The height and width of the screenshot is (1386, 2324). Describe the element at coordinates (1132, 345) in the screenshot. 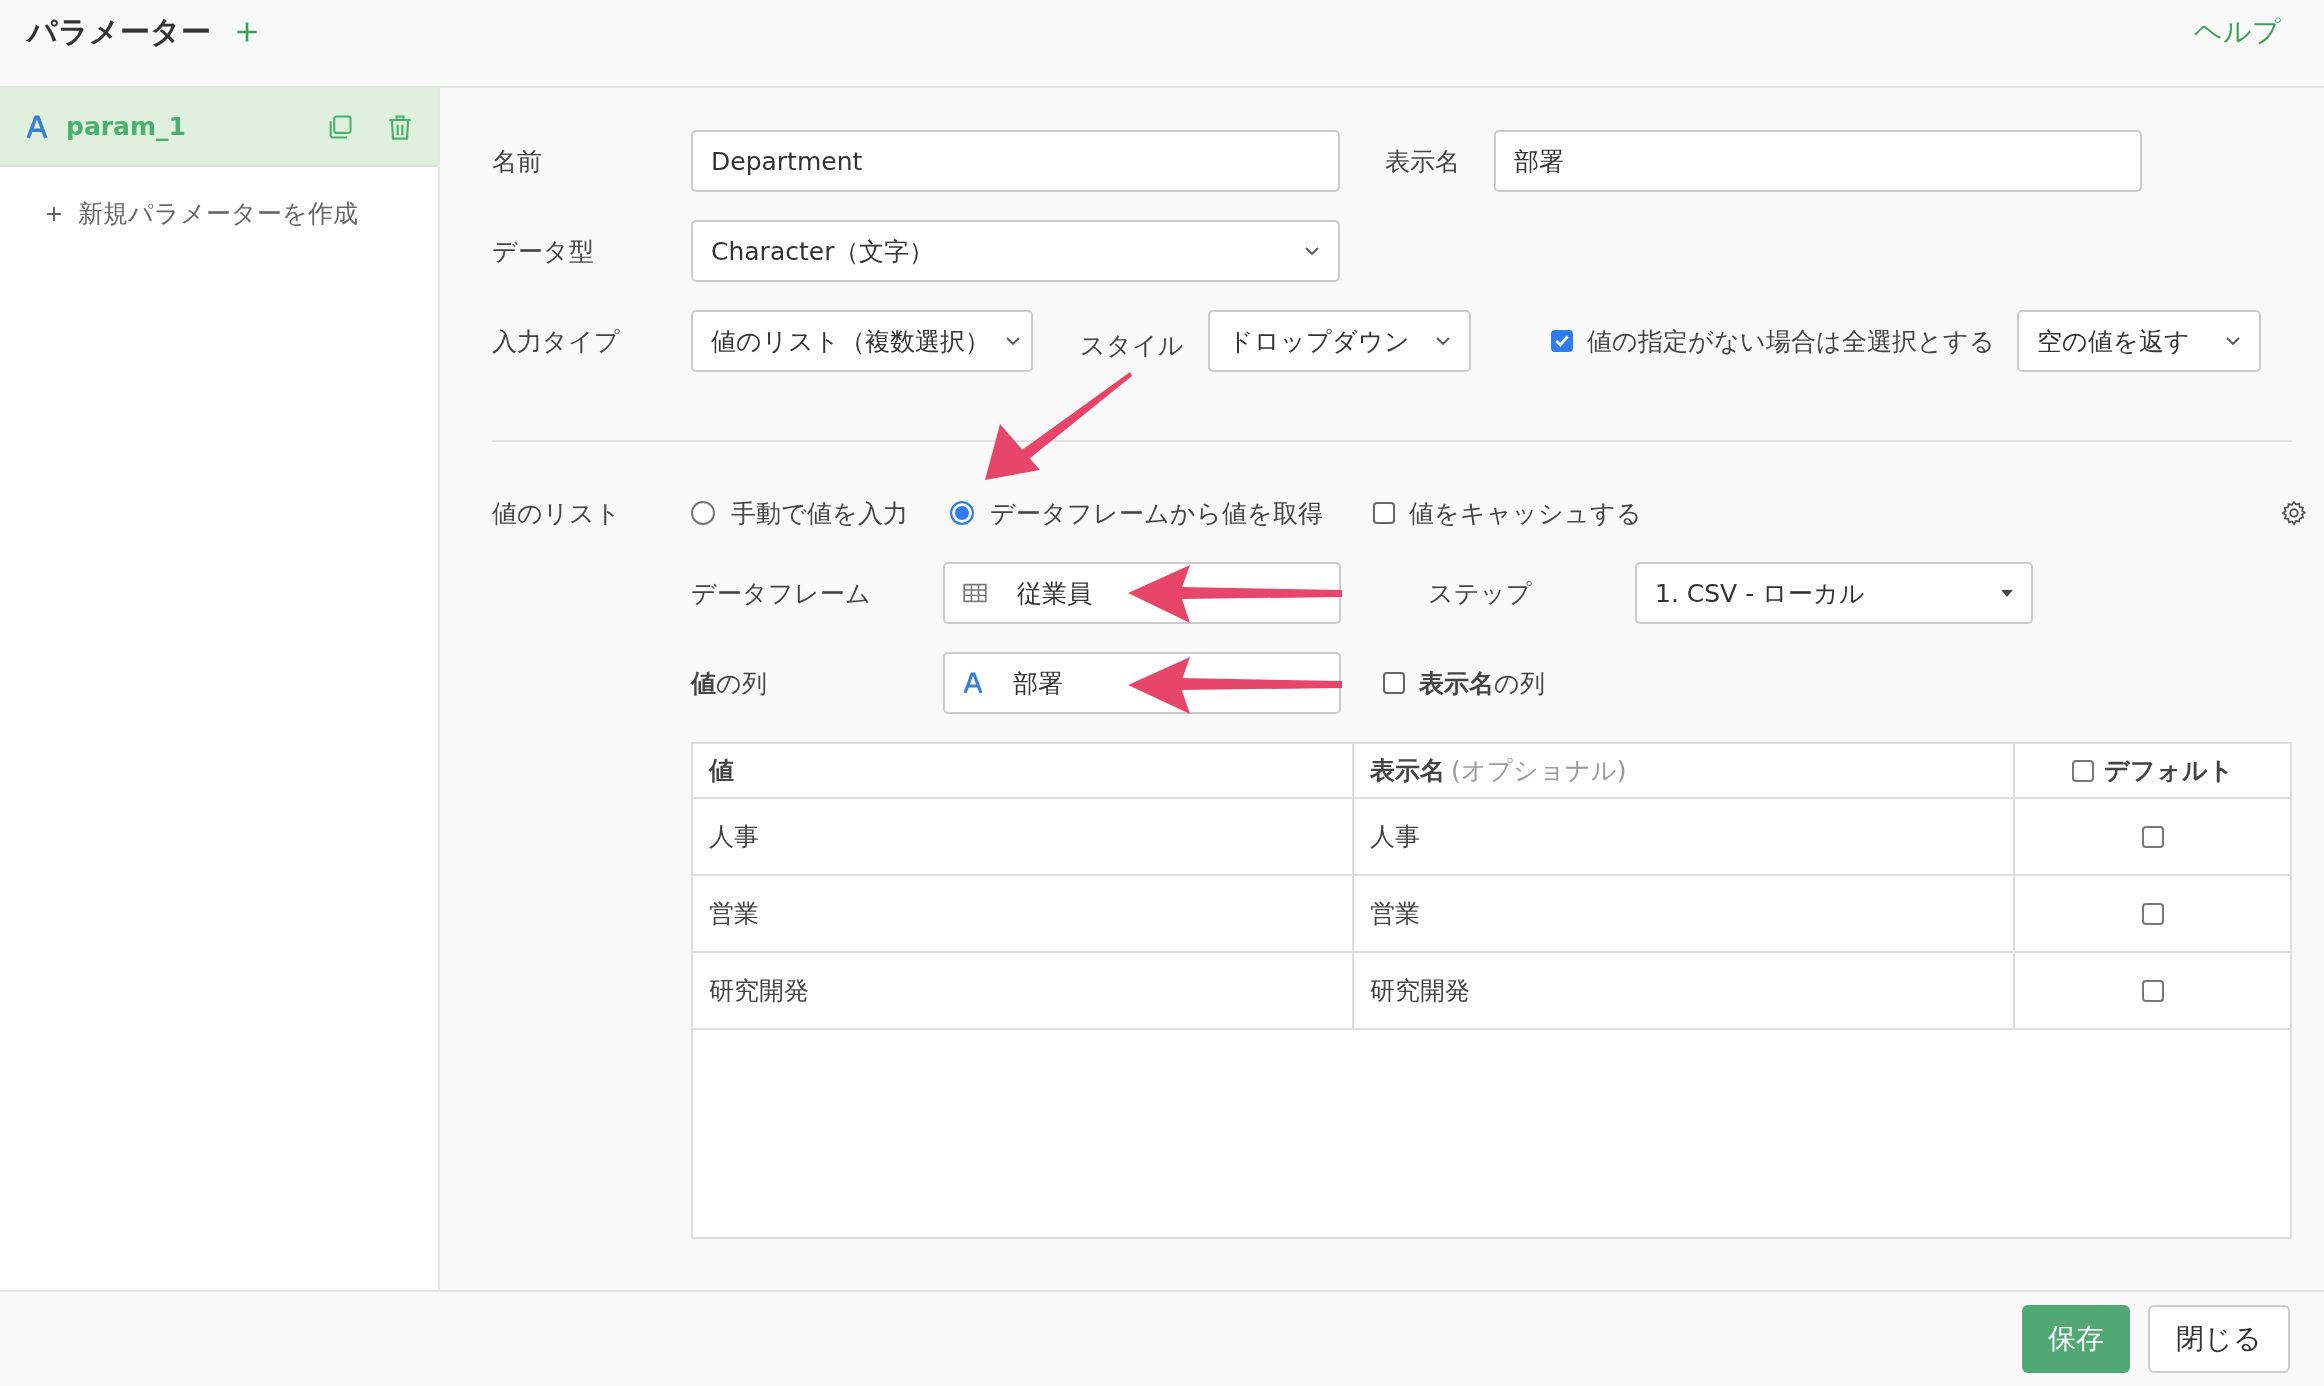

I see `field-label: スタイル` at that location.